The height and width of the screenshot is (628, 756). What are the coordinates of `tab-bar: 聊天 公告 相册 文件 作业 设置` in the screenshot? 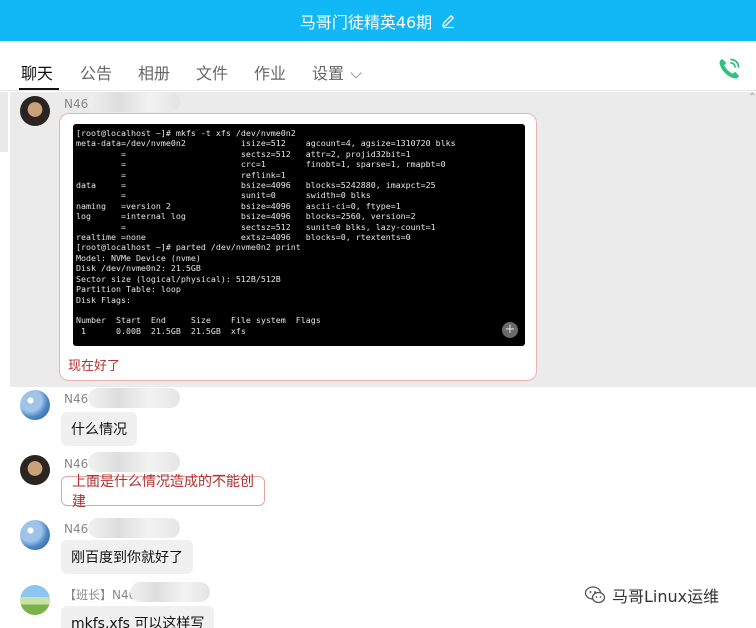 It's located at (378, 66).